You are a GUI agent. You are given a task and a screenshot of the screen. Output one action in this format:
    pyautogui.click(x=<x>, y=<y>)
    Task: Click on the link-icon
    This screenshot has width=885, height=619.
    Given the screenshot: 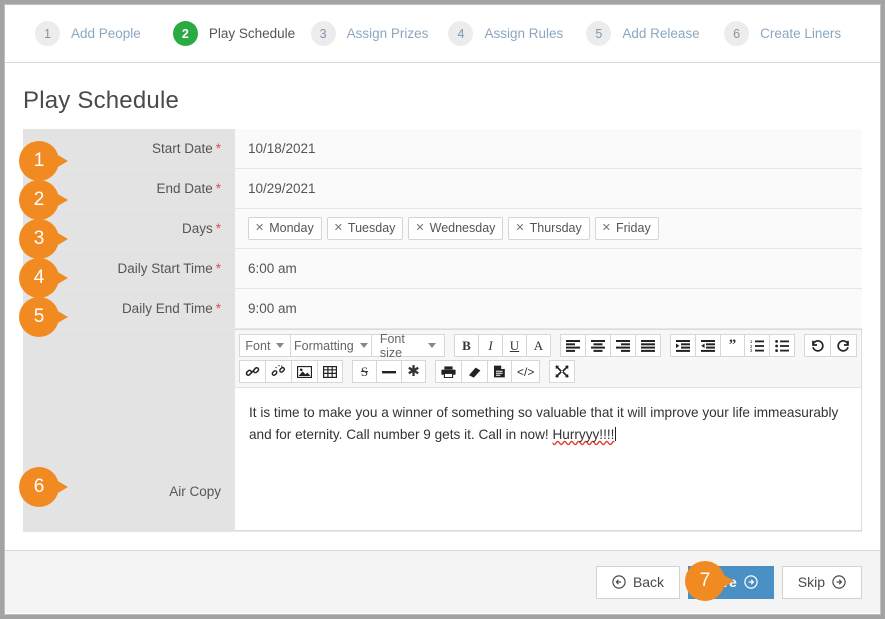 What is the action you would take?
    pyautogui.click(x=252, y=371)
    